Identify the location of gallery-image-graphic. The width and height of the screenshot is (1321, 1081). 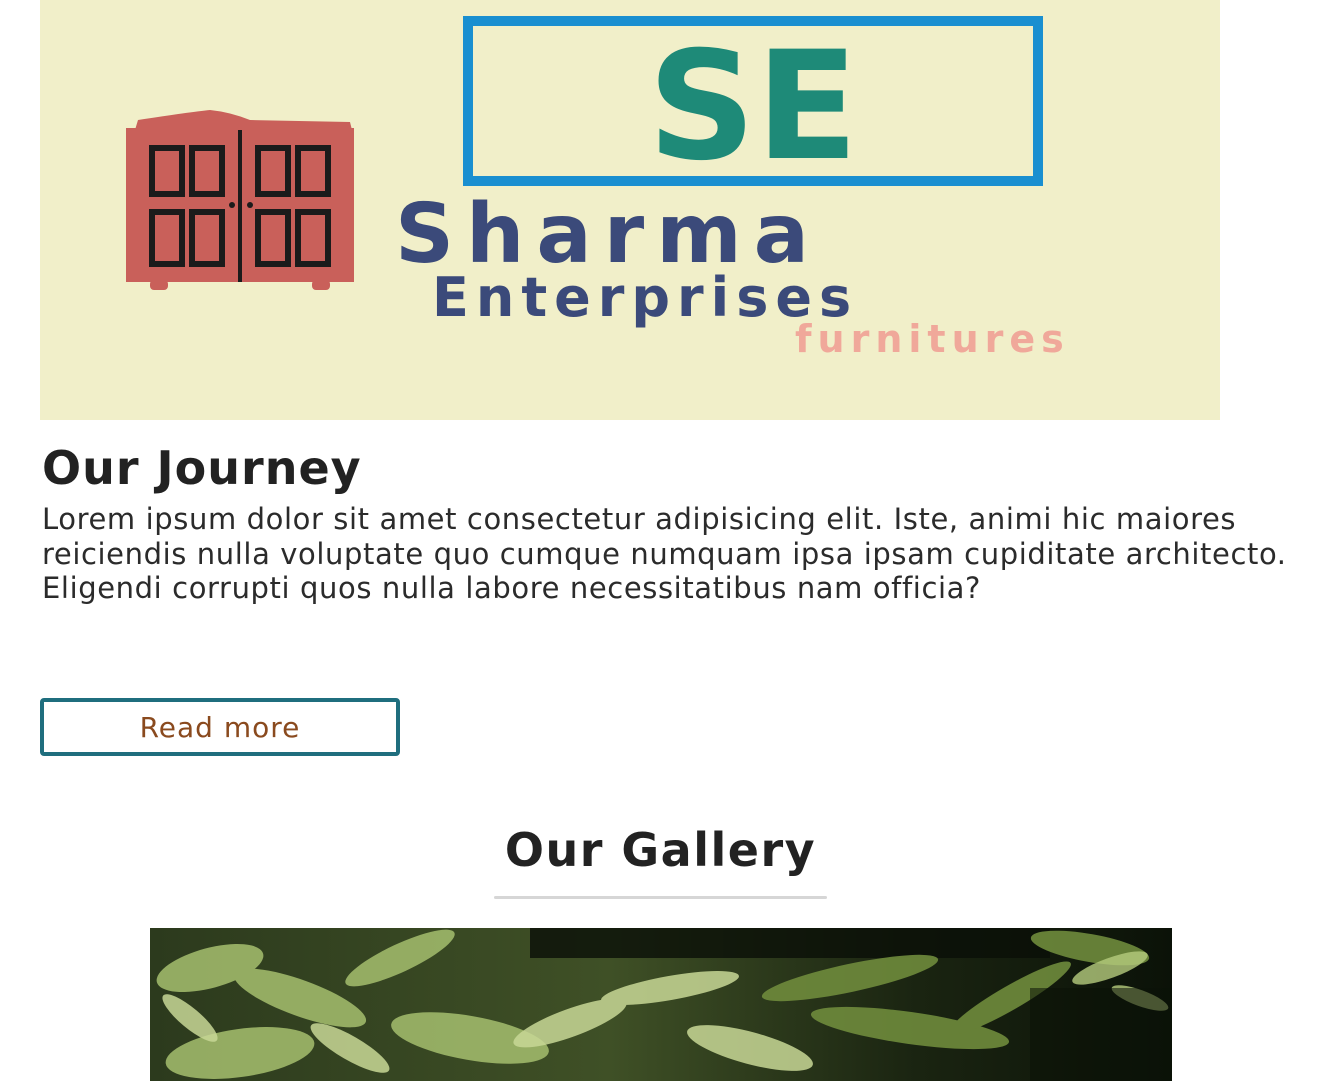
(661, 1004).